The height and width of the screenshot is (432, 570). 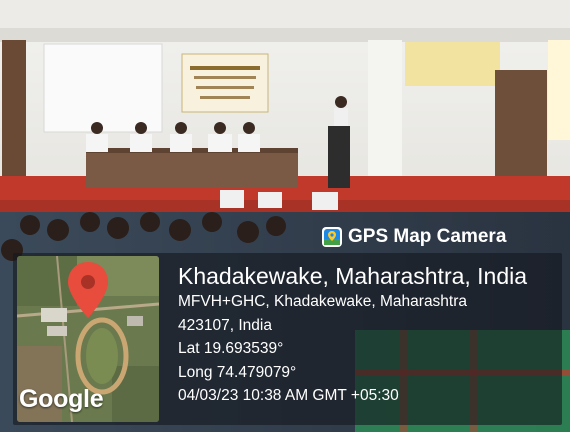 What do you see at coordinates (61, 399) in the screenshot?
I see `google-logo: Google` at bounding box center [61, 399].